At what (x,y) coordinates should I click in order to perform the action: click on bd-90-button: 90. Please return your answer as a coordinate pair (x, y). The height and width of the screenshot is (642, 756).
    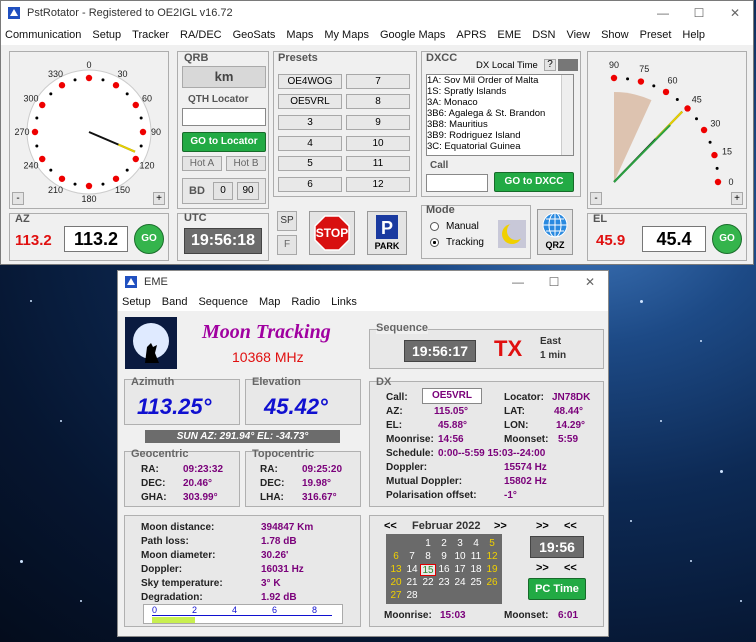
    Looking at the image, I should click on (248, 191).